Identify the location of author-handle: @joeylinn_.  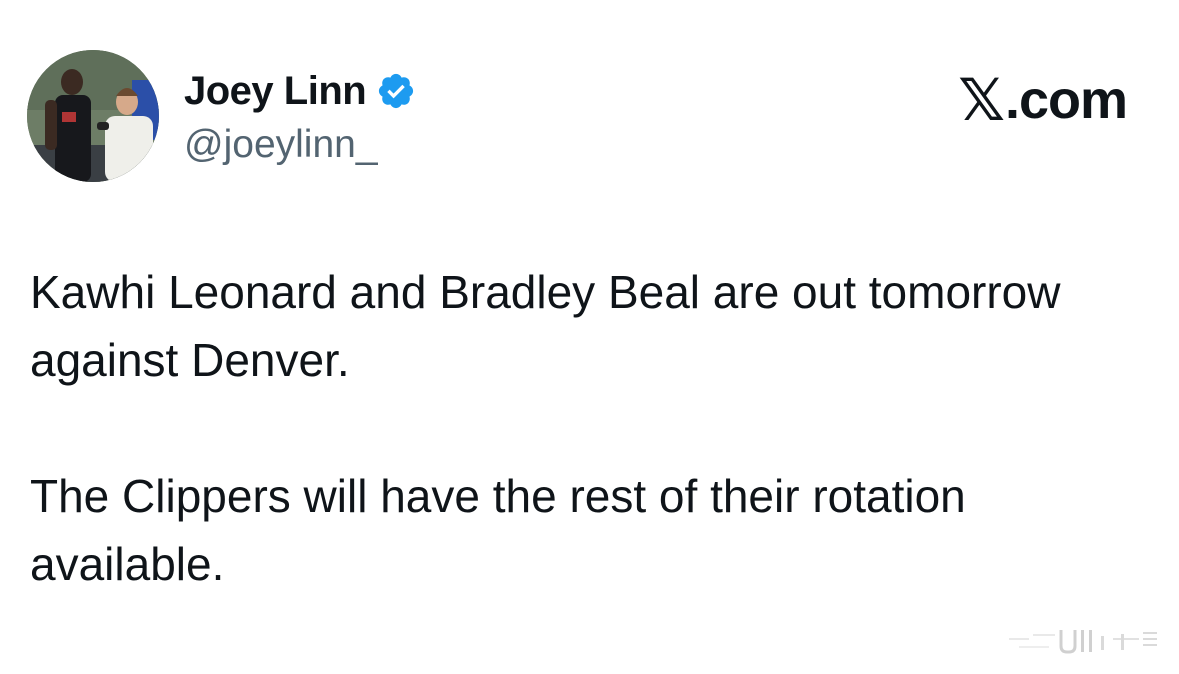
(281, 145).